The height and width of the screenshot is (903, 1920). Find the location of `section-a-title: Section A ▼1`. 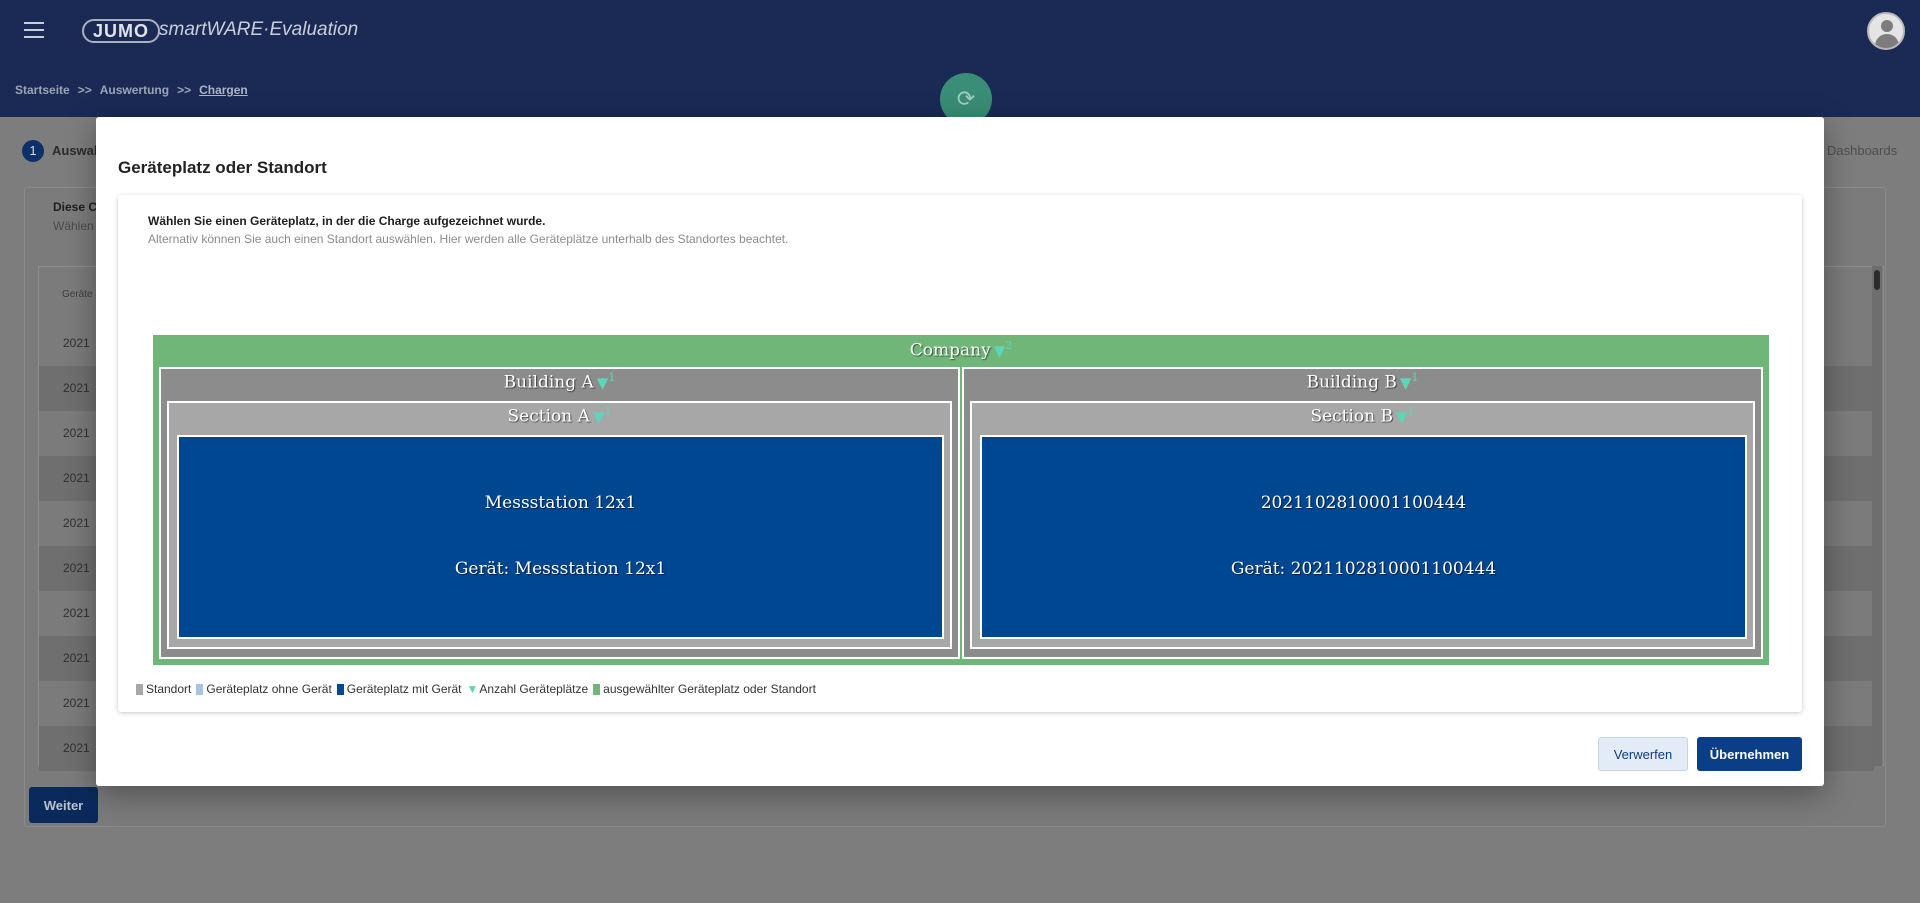

section-a-title: Section A ▼1 is located at coordinates (559, 416).